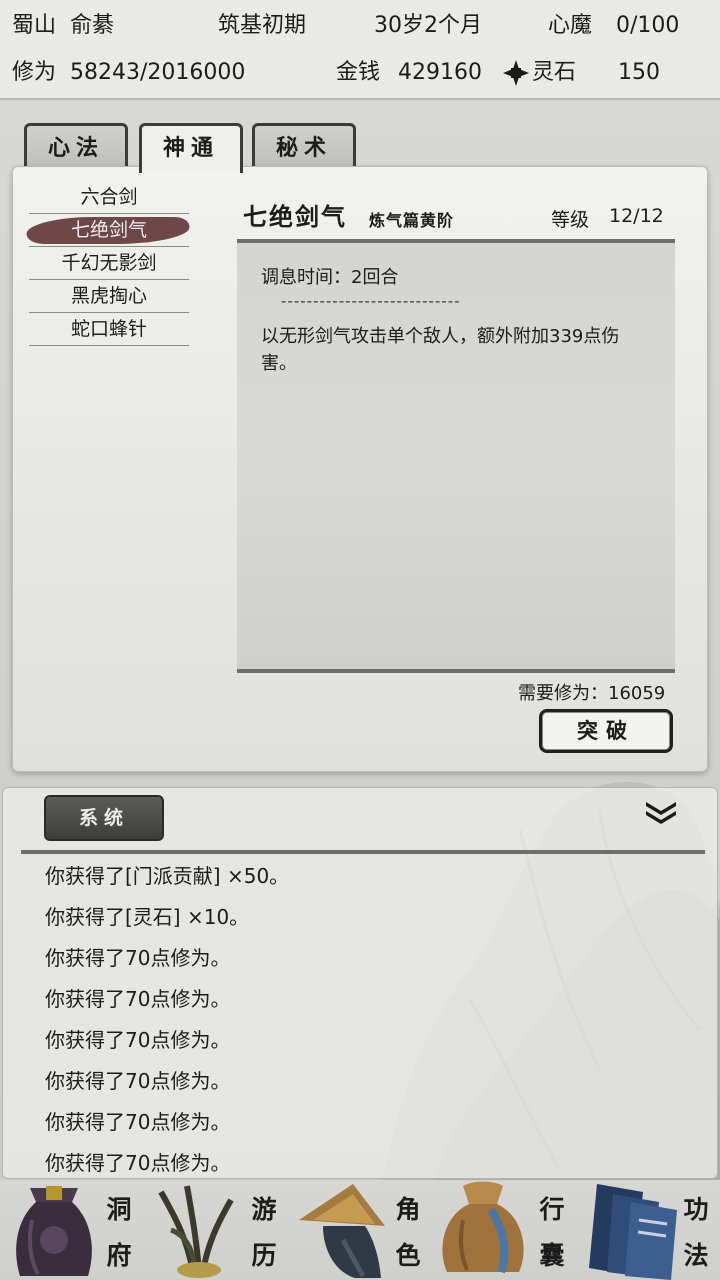 The height and width of the screenshot is (1280, 720). What do you see at coordinates (363, 852) in the screenshot?
I see `log-divider` at bounding box center [363, 852].